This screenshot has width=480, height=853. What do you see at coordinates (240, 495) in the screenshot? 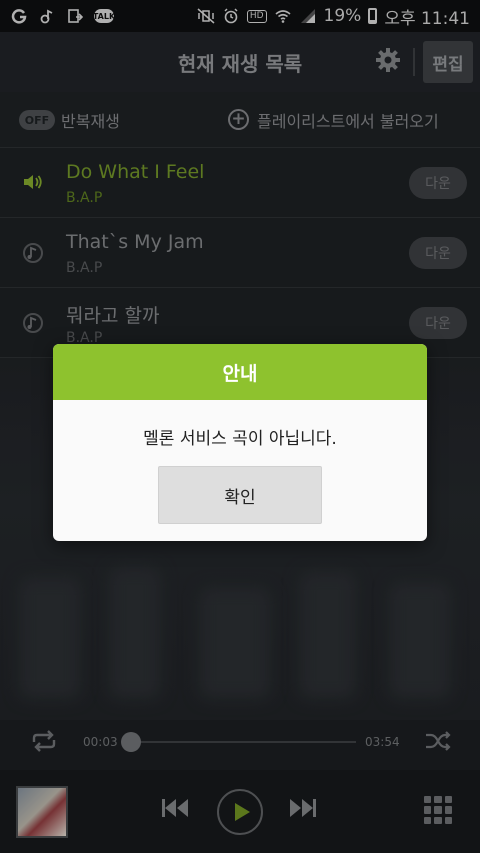
I see `confirm-button: 확인` at bounding box center [240, 495].